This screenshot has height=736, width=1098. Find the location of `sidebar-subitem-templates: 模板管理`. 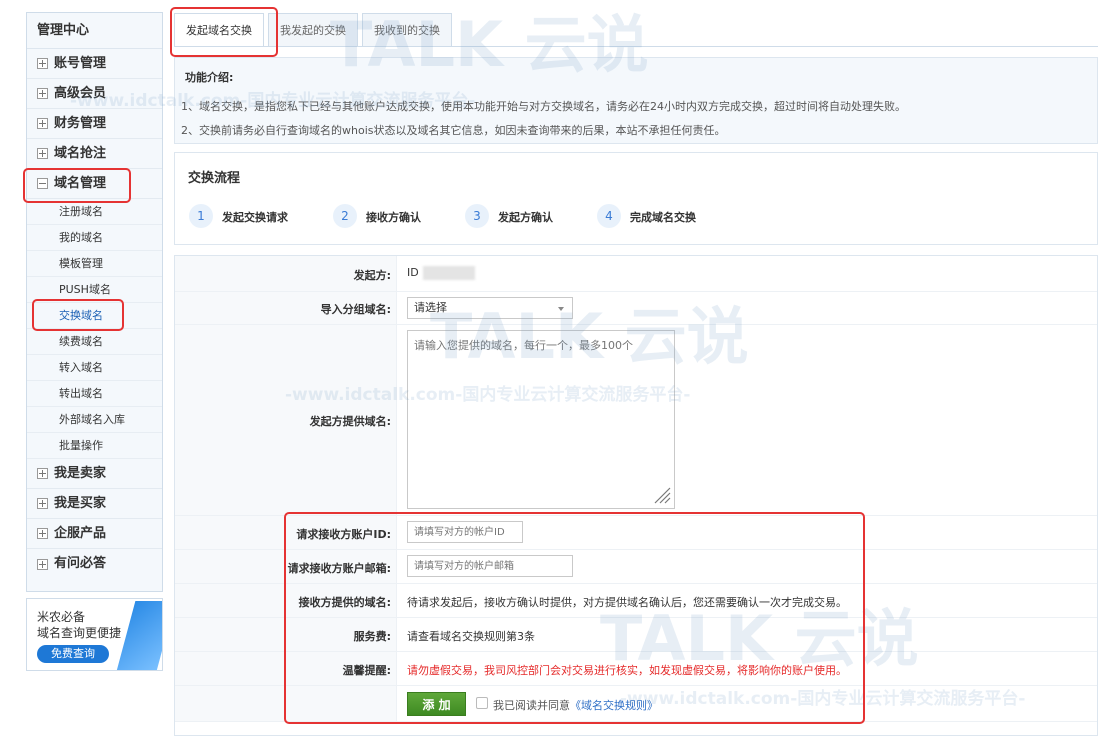

sidebar-subitem-templates: 模板管理 is located at coordinates (94, 264).